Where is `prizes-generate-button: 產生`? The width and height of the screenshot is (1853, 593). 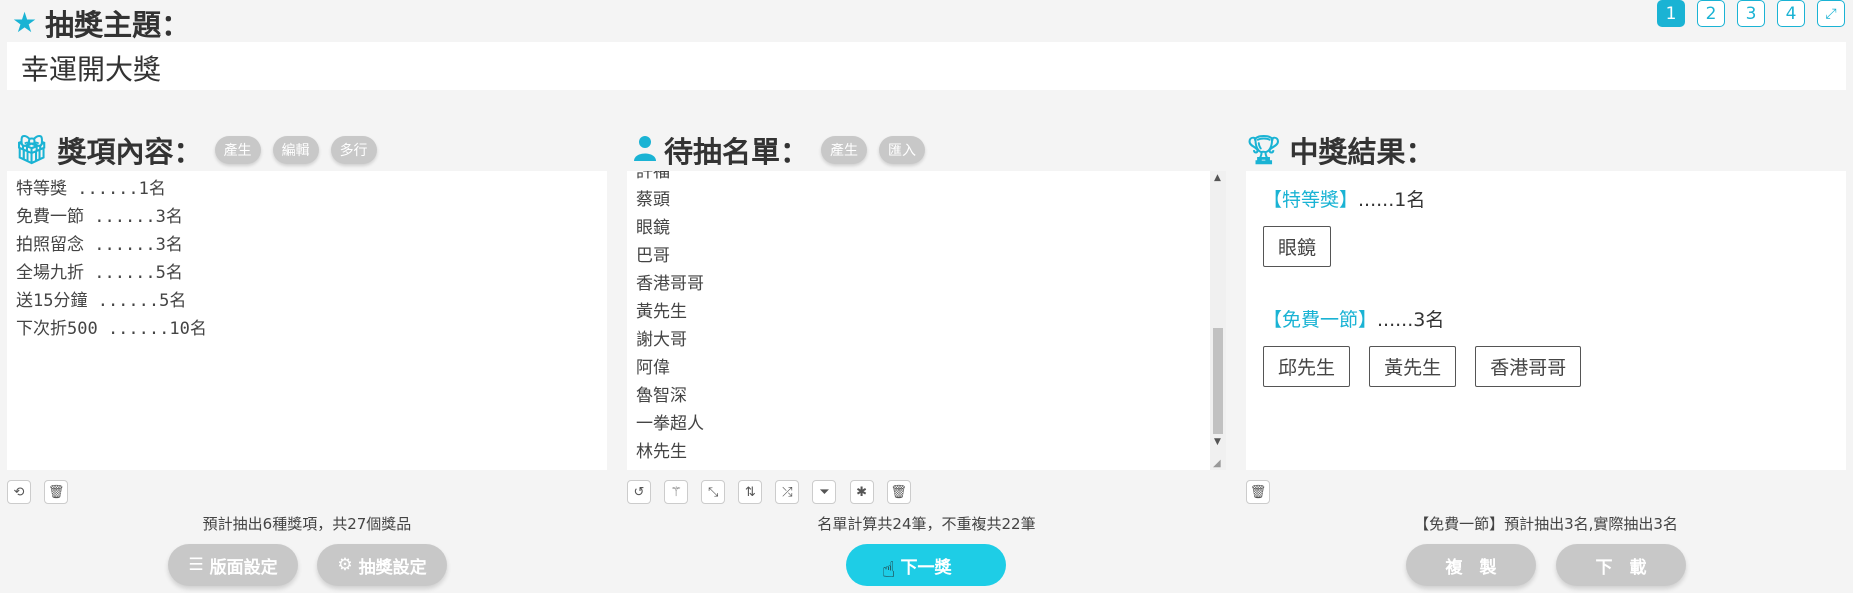 prizes-generate-button: 產生 is located at coordinates (237, 150).